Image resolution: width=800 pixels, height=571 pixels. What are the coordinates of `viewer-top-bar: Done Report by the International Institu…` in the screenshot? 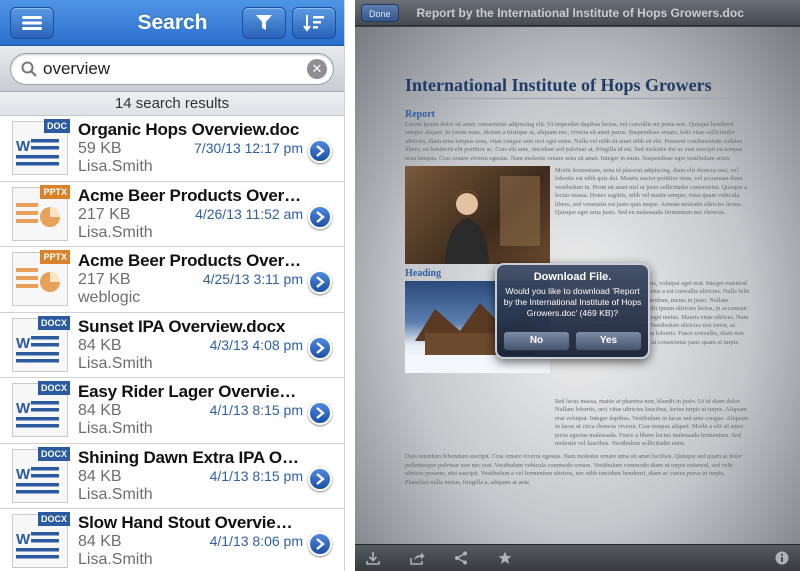 It's located at (577, 13).